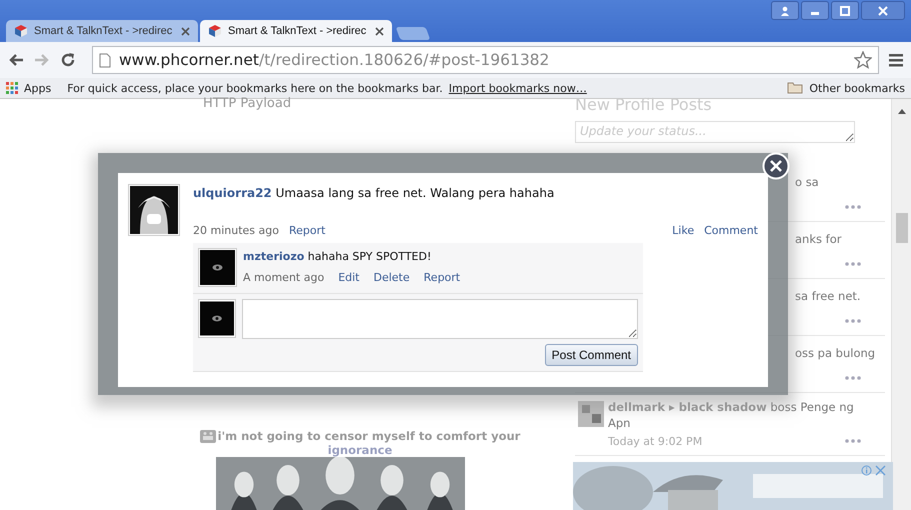 The height and width of the screenshot is (510, 911). Describe the element at coordinates (307, 230) in the screenshot. I see `report-link: Report` at that location.